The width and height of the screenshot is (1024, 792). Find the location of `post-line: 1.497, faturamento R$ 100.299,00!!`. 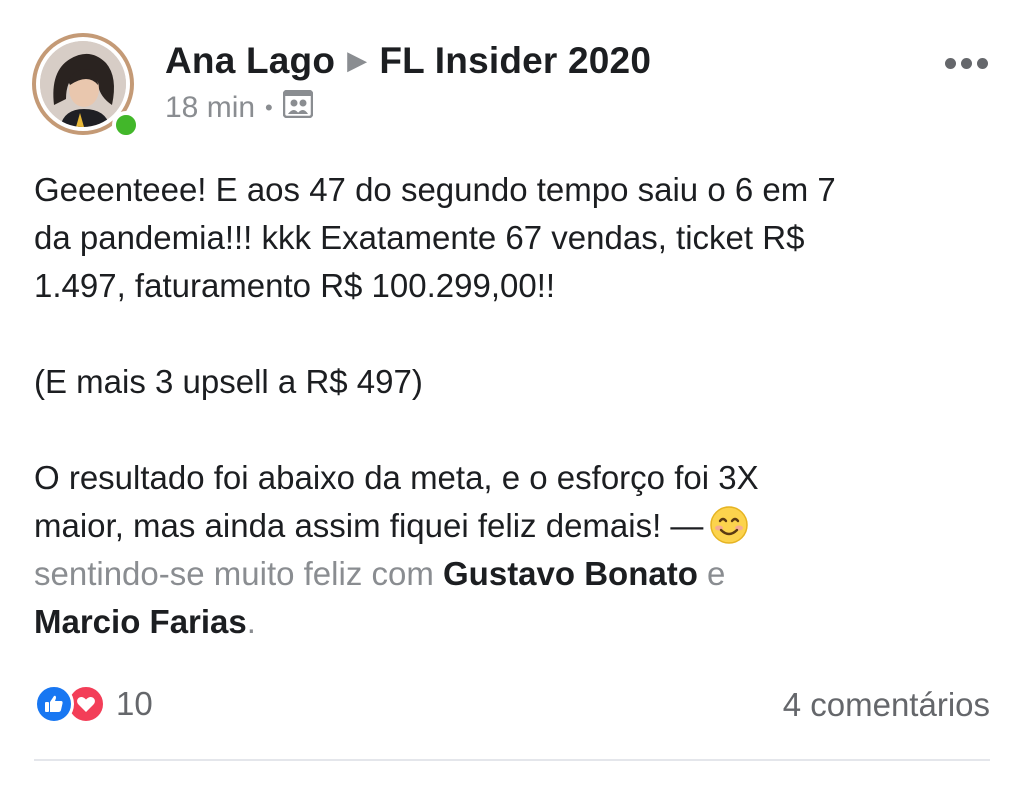

post-line: 1.497, faturamento R$ 100.299,00!! is located at coordinates (295, 285).